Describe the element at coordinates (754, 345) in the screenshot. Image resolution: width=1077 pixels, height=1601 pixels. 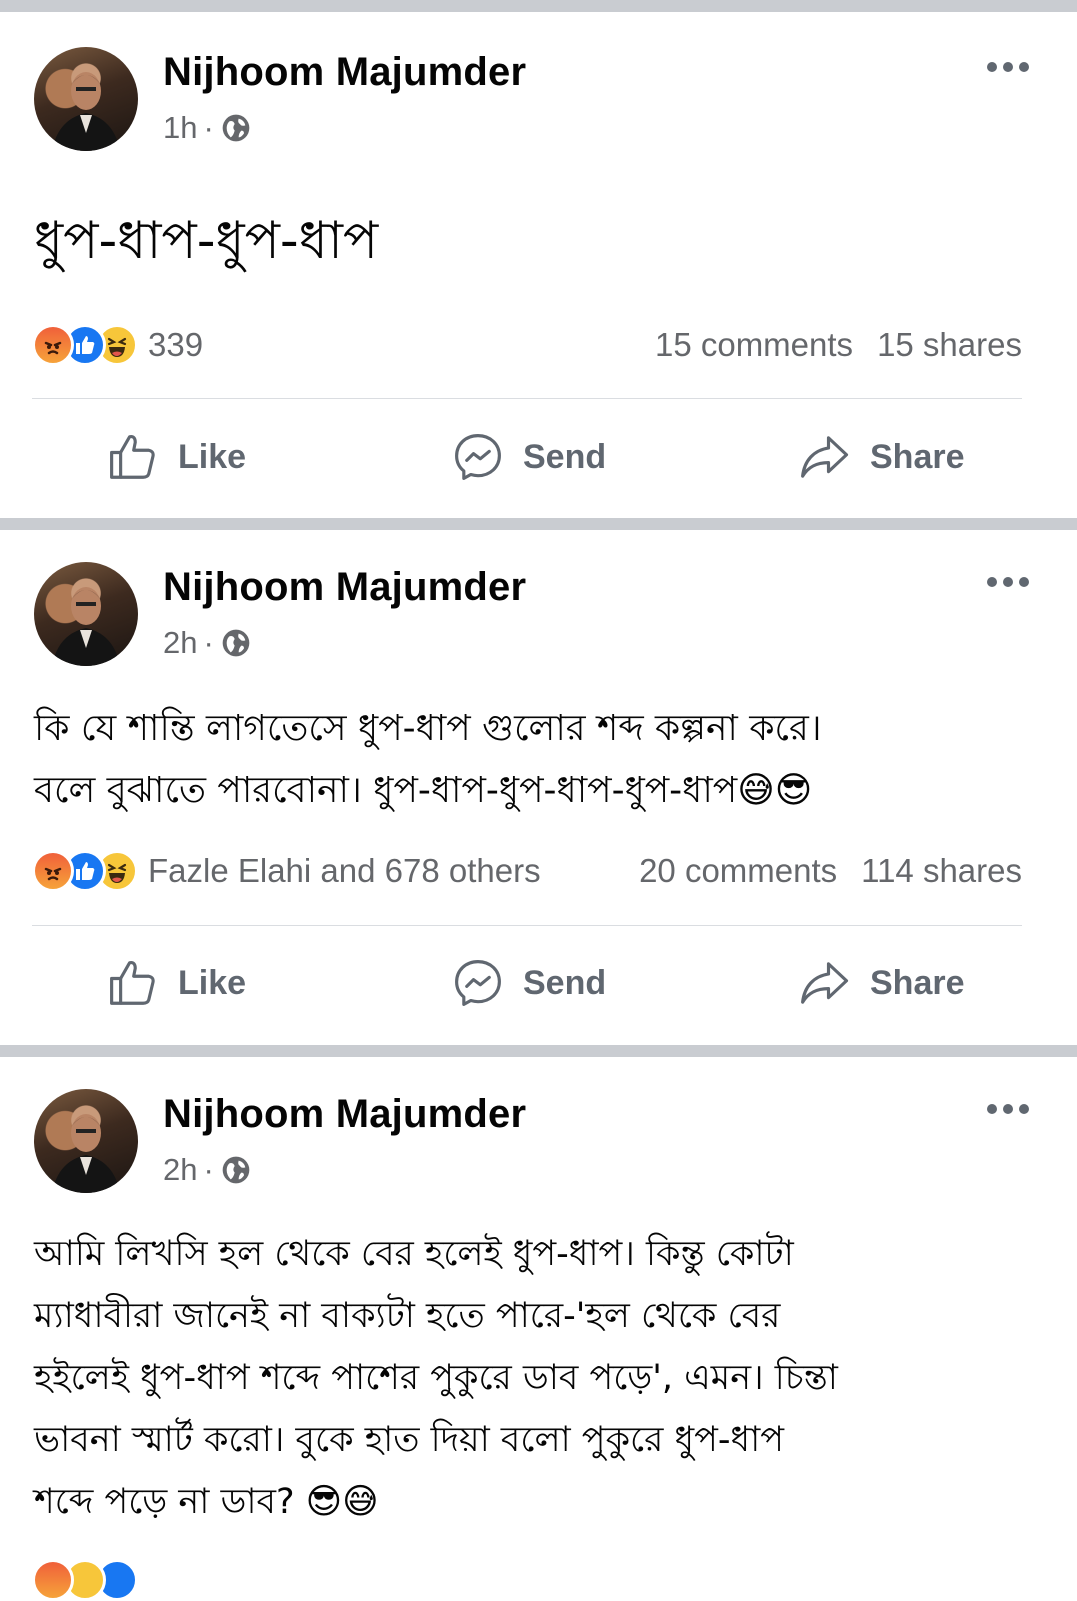
I see `comment-count-link: 15 comments` at that location.